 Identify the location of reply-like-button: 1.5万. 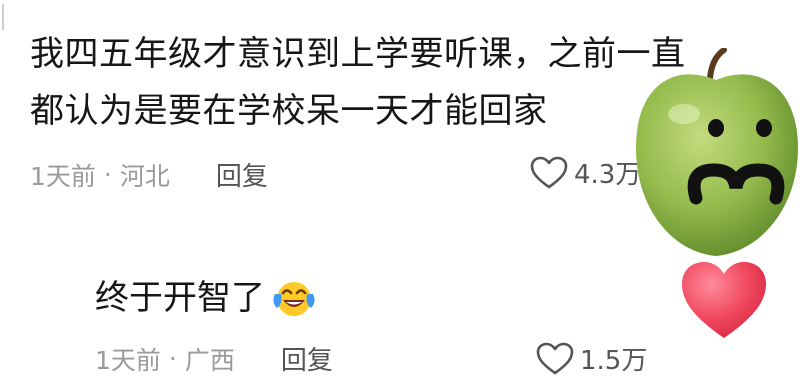
(591, 358).